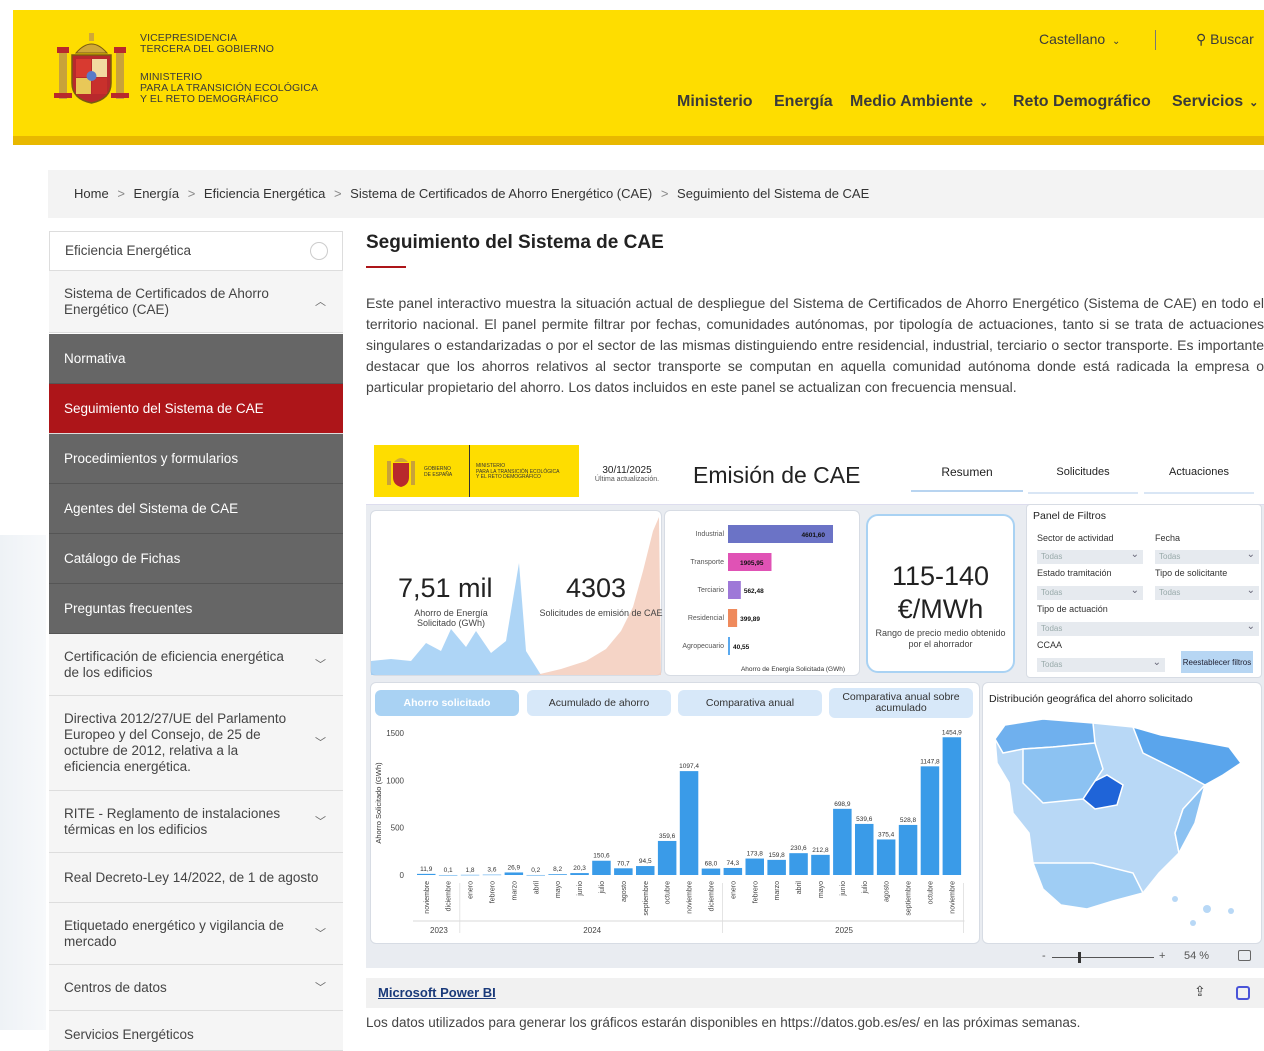 The image size is (1264, 1051). I want to click on zoom-slider-handle, so click(1079, 957).